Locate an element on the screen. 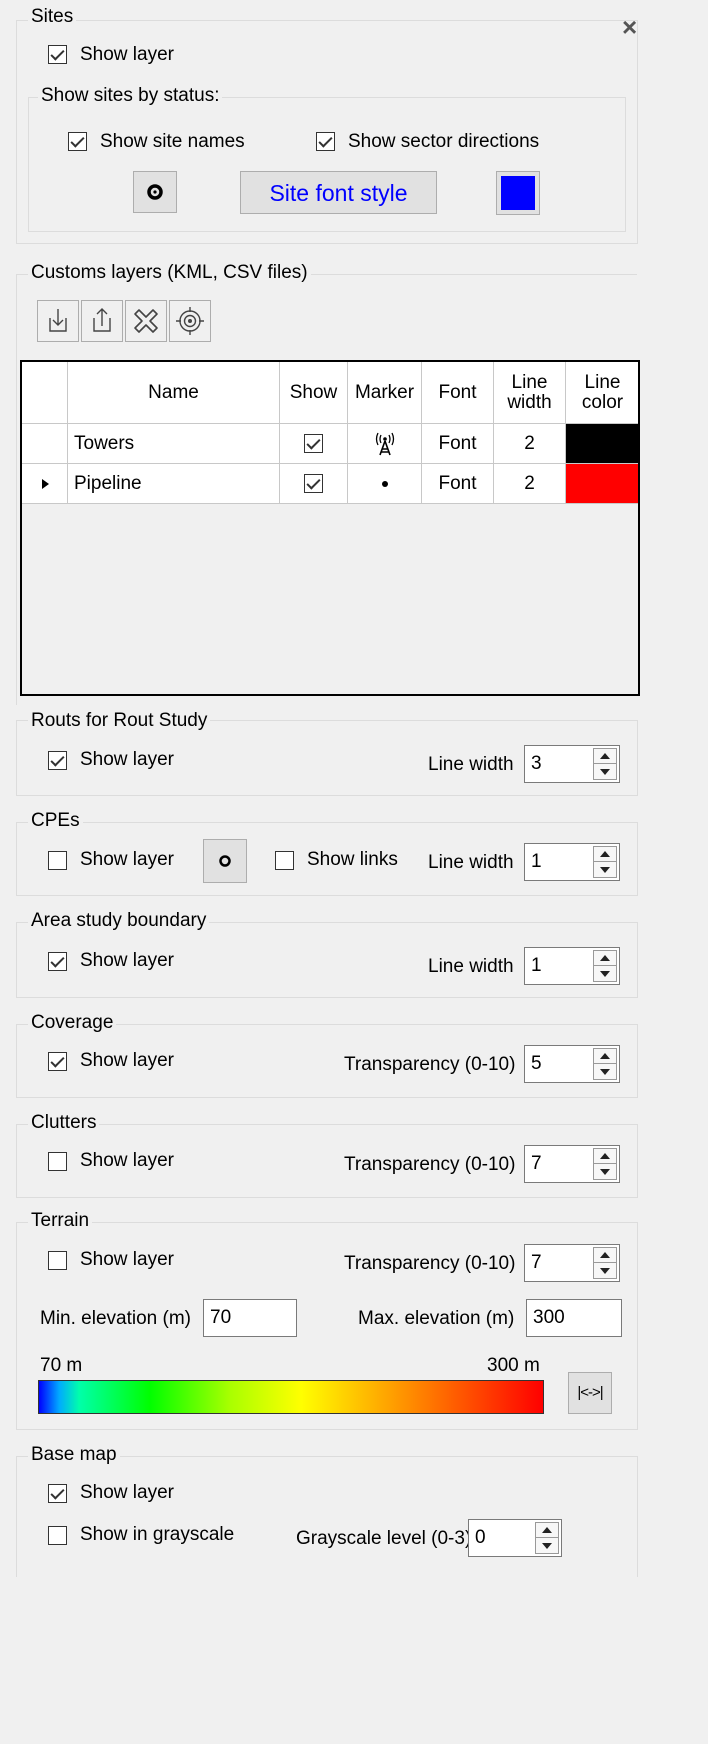 The width and height of the screenshot is (708, 1744). terrain-transparency-spinner: 7 is located at coordinates (572, 1263).